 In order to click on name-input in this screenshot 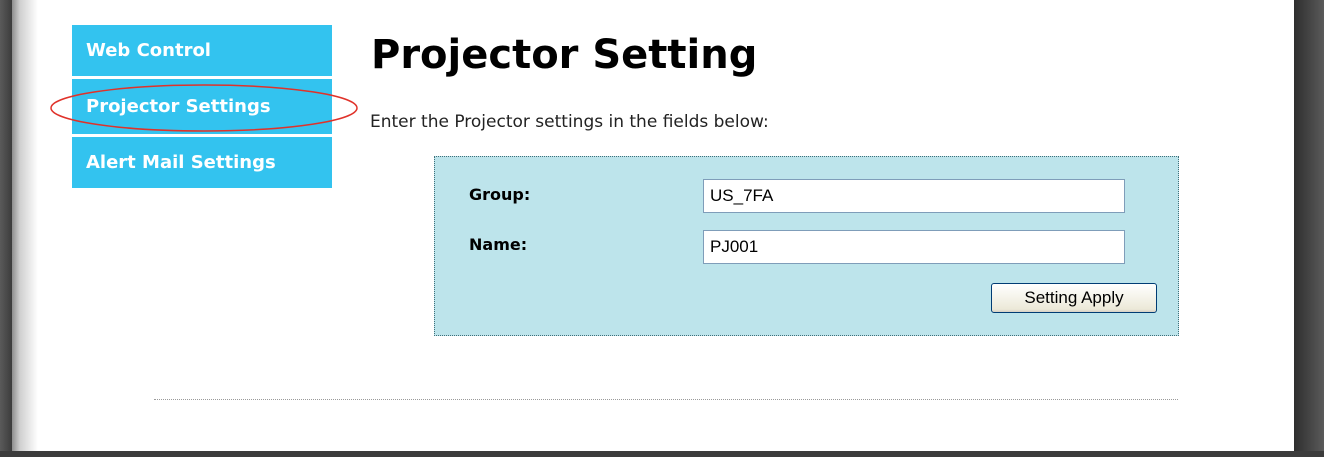, I will do `click(914, 247)`.